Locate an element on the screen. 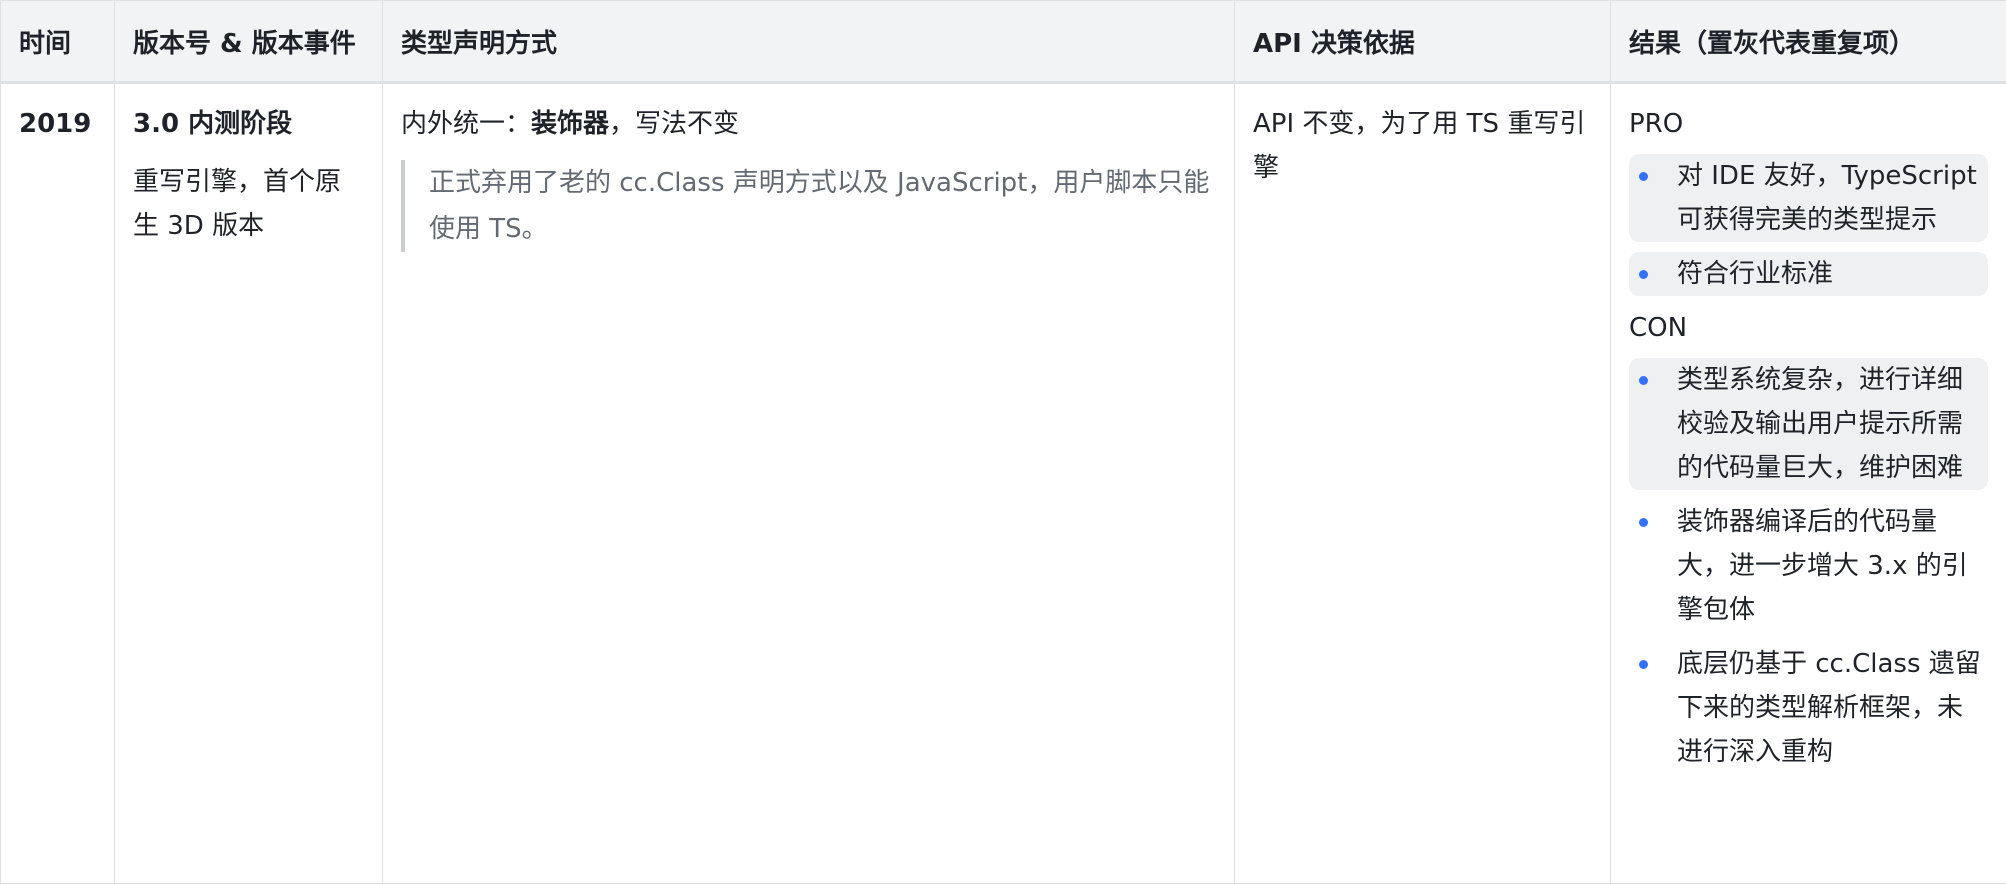  pro-list: 对 IDE 友好，TypeScript 可获得完美的类型提示 符合行业标准 is located at coordinates (1808, 225).